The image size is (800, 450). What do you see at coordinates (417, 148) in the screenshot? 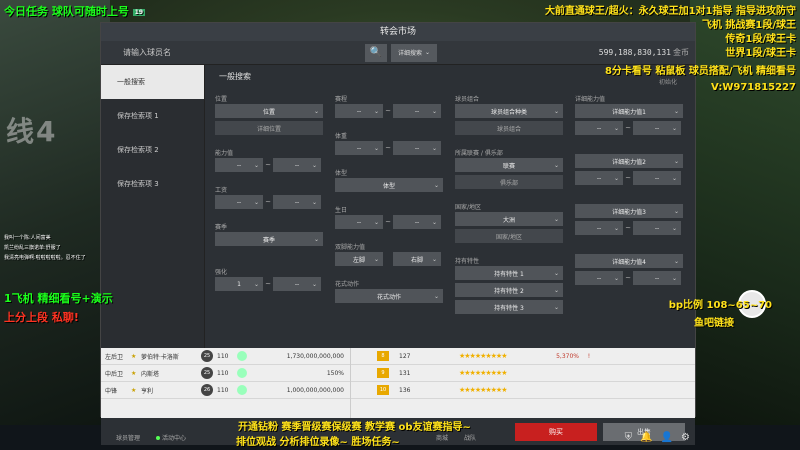
I see `weight-max-select: -- ⌄` at bounding box center [417, 148].